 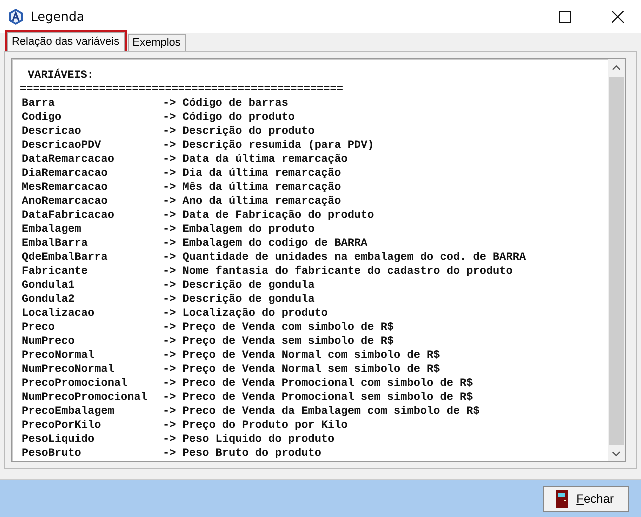 What do you see at coordinates (278, 328) in the screenshot?
I see `variable-description: -> Preço de Venda com simbolo de R$` at bounding box center [278, 328].